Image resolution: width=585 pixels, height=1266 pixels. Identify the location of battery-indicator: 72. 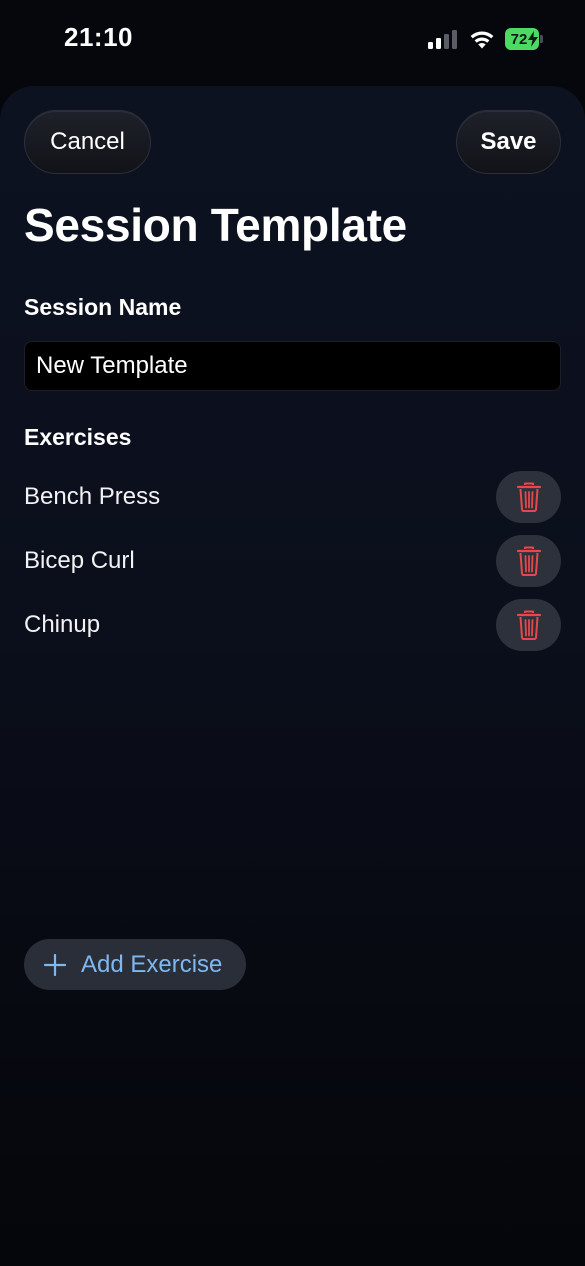
(525, 39).